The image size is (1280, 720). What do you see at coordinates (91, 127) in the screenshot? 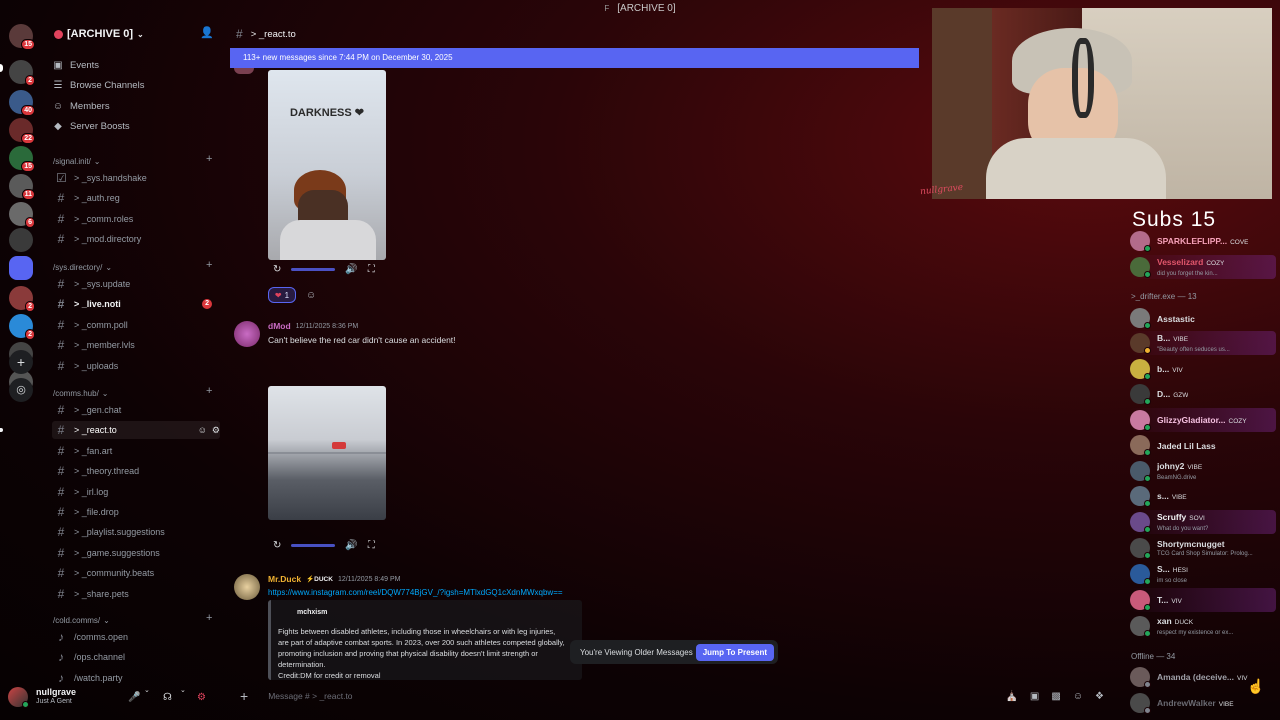
I see `nav-server-boosts: ◆ Server Boosts` at bounding box center [91, 127].